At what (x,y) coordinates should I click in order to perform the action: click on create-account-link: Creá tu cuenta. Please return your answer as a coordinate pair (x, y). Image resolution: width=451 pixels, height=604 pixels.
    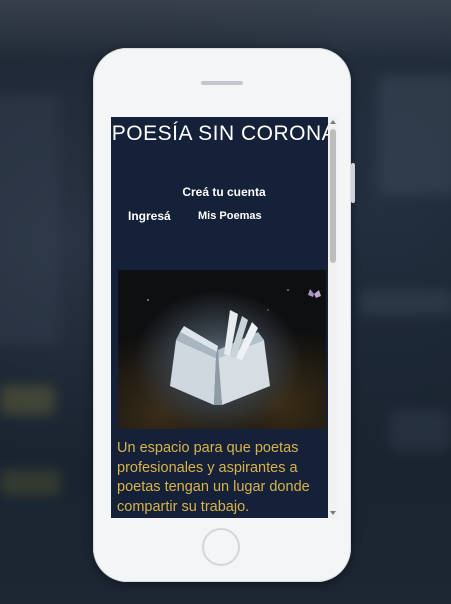
    Looking at the image, I should click on (224, 192).